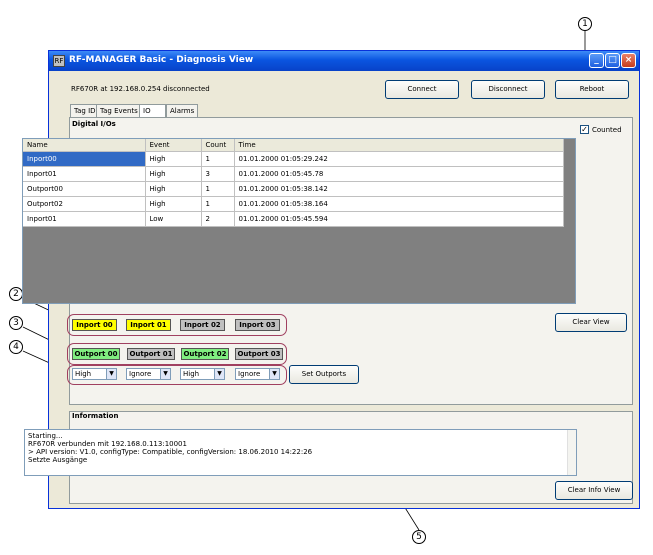  Describe the element at coordinates (594, 490) in the screenshot. I see `clear-info-view-button: Clear Info View` at that location.